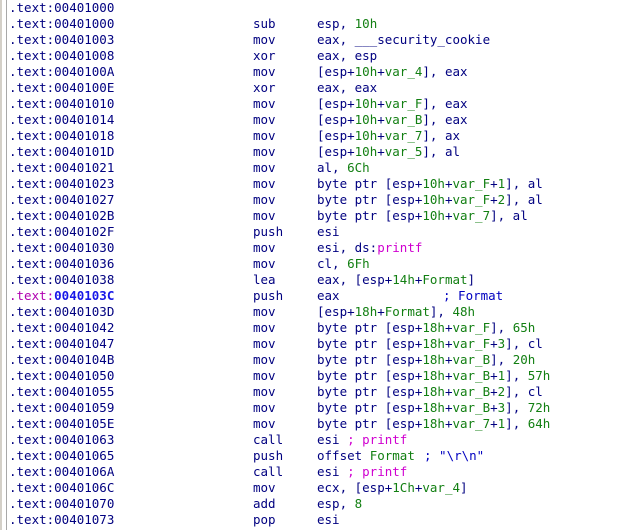  What do you see at coordinates (433, 376) in the screenshot?
I see `line-operands: byte ptr [esp+18h+var_B+1], 57h` at bounding box center [433, 376].